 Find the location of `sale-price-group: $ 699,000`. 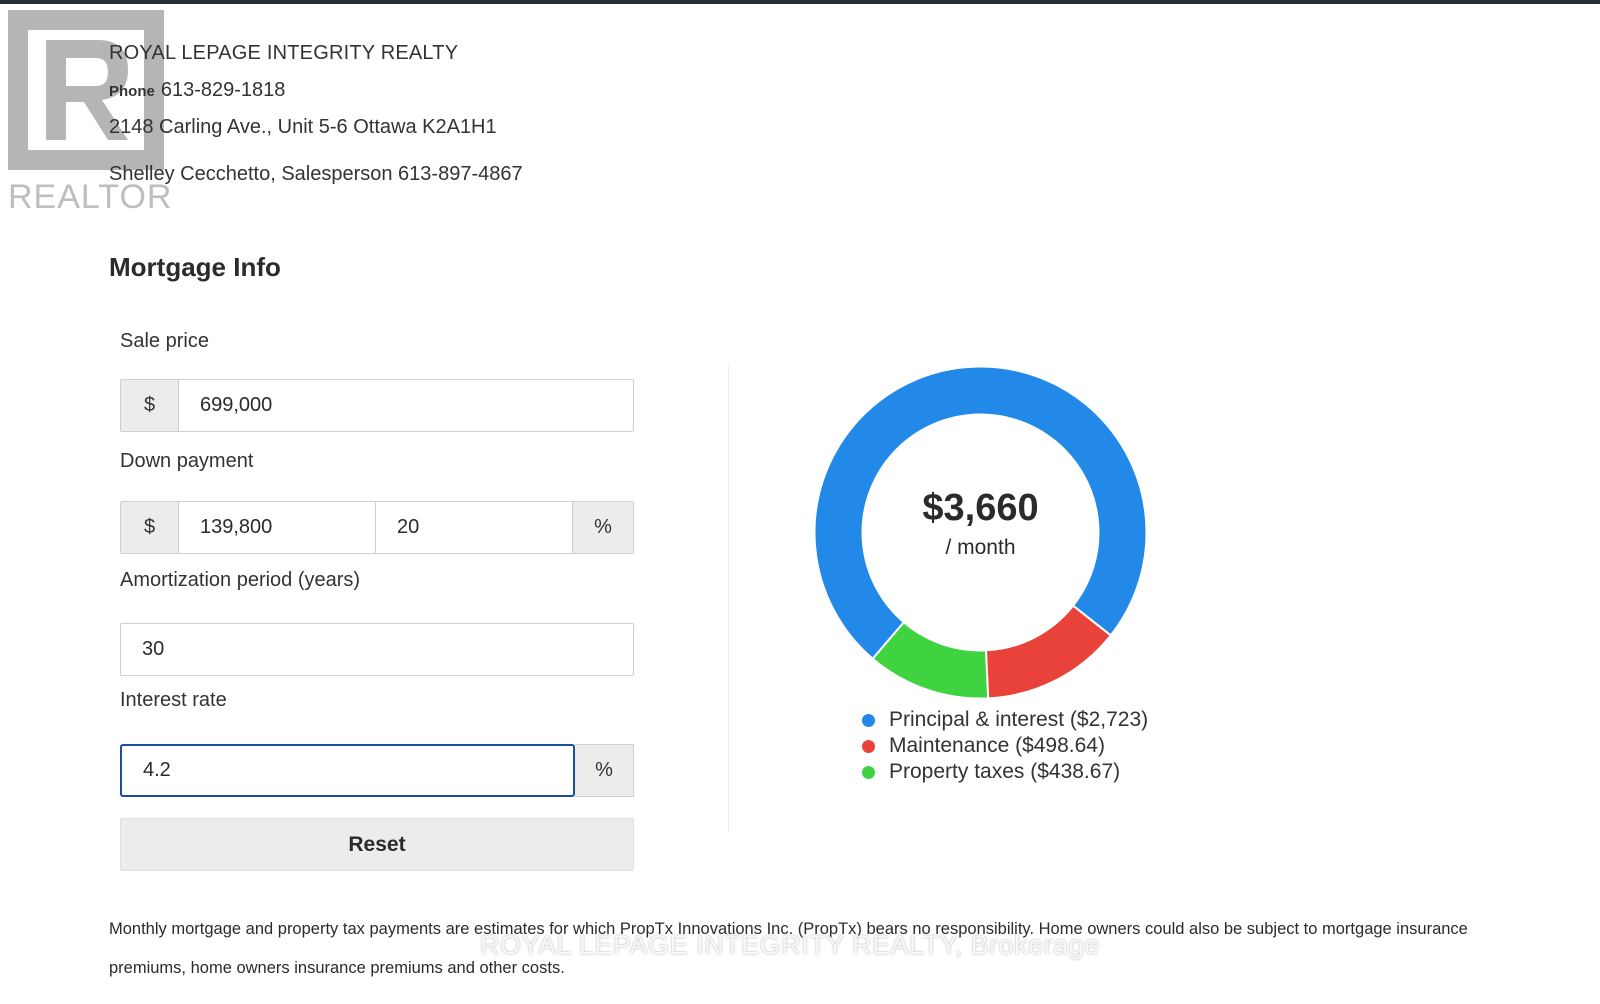

sale-price-group: $ 699,000 is located at coordinates (377, 405).